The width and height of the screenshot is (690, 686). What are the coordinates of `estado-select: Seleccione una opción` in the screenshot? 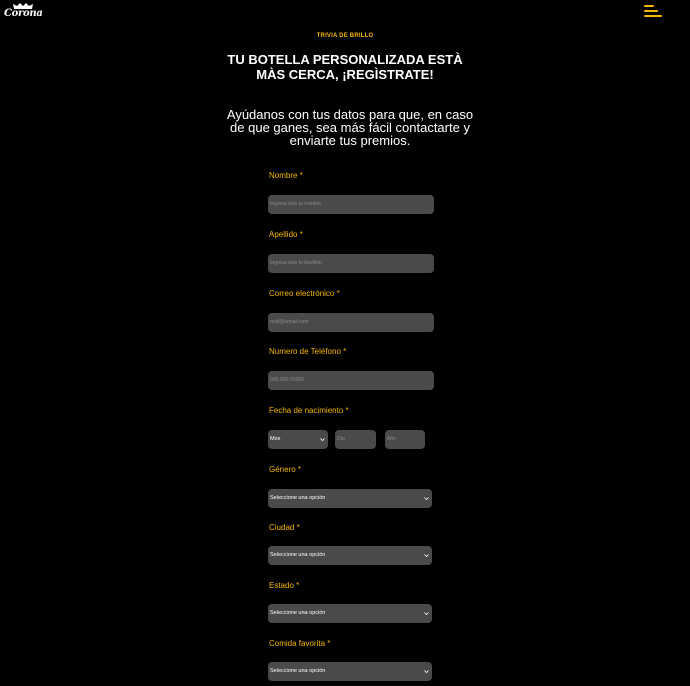 It's located at (350, 613).